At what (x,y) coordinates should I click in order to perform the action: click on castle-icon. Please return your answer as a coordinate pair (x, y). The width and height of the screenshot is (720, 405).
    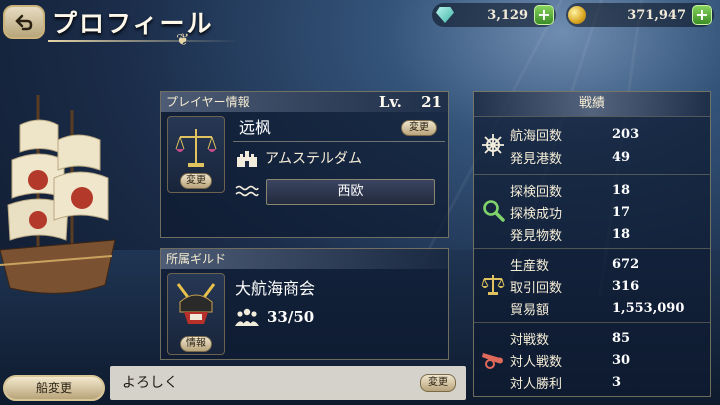
    Looking at the image, I should click on (247, 159).